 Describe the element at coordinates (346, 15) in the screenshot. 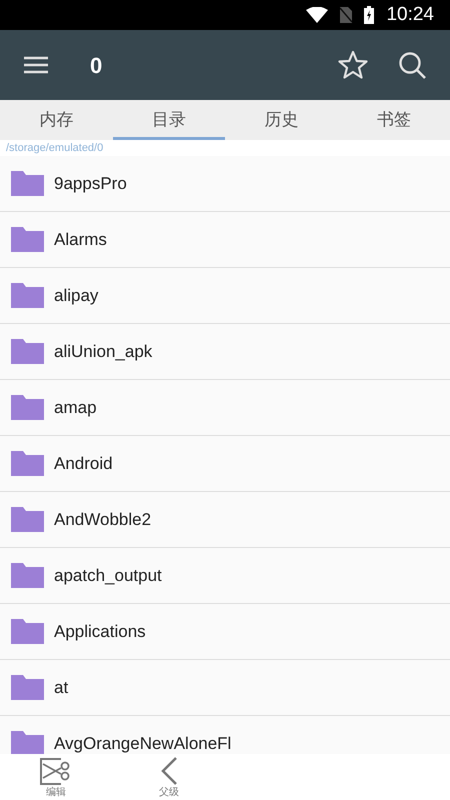

I see `no-sim-icon` at that location.